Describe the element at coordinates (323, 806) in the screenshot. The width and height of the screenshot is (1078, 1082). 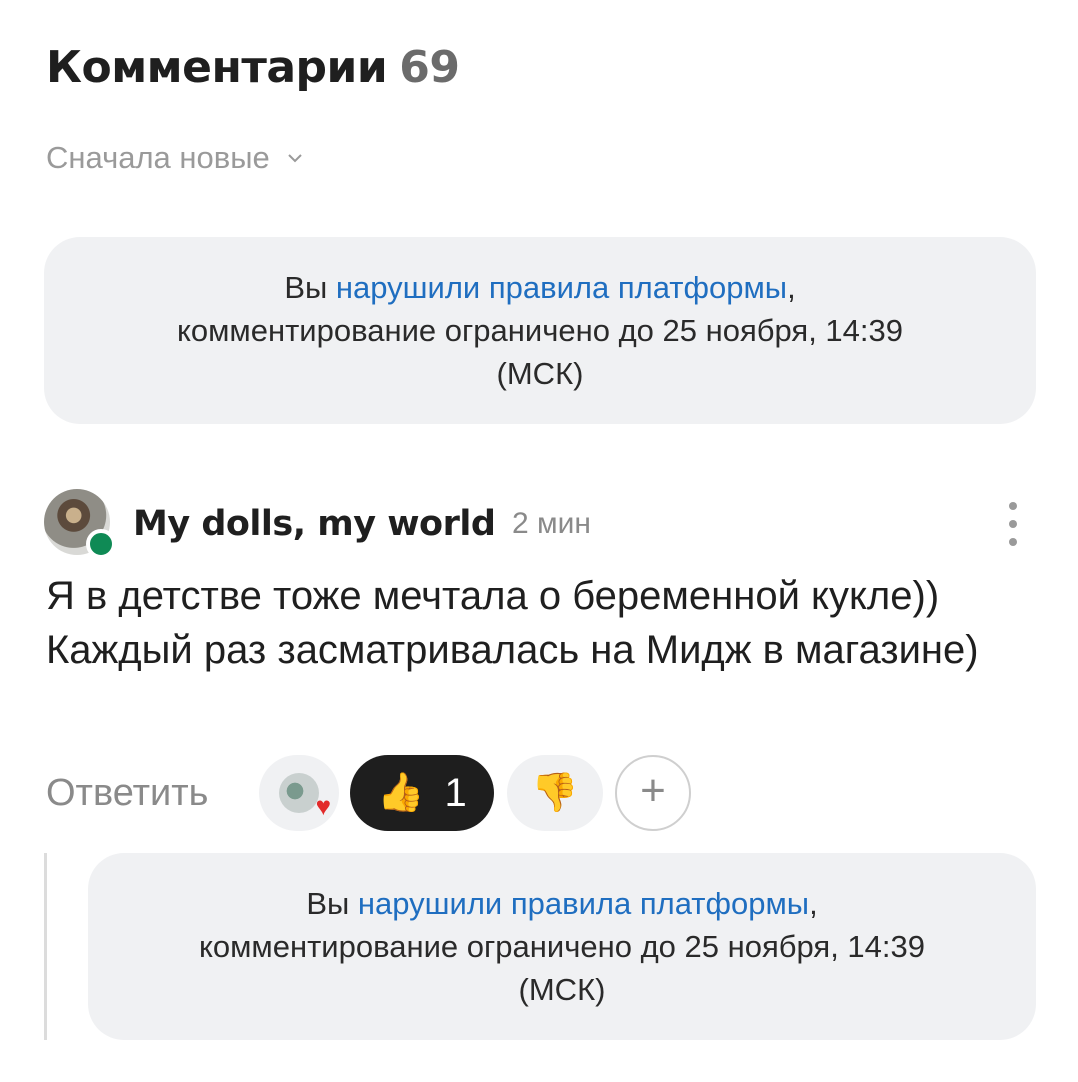
I see `heart-icon: ♥` at that location.